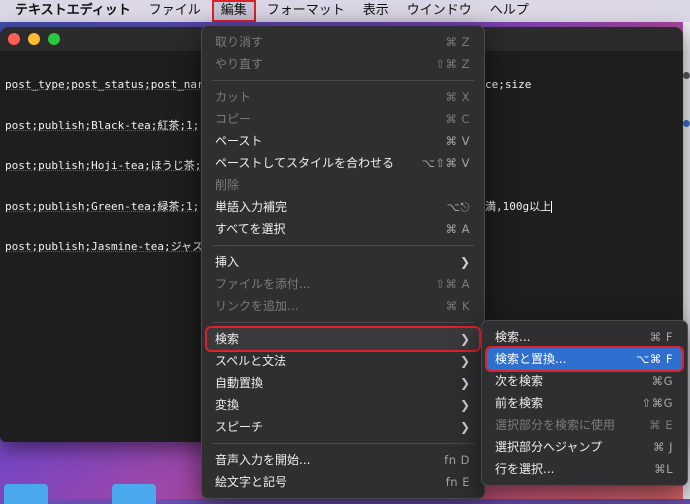 This screenshot has height=504, width=690. What do you see at coordinates (584, 337) in the screenshot?
I see `find_menu-item: 検索... ⌘ F` at bounding box center [584, 337].